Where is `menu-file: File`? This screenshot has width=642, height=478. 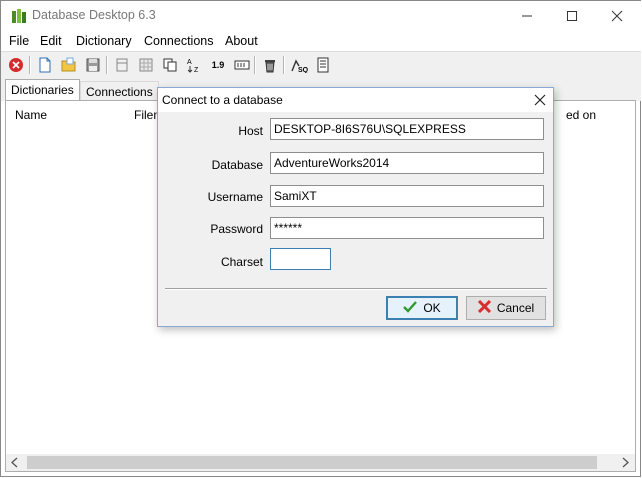
menu-file: File is located at coordinates (19, 41).